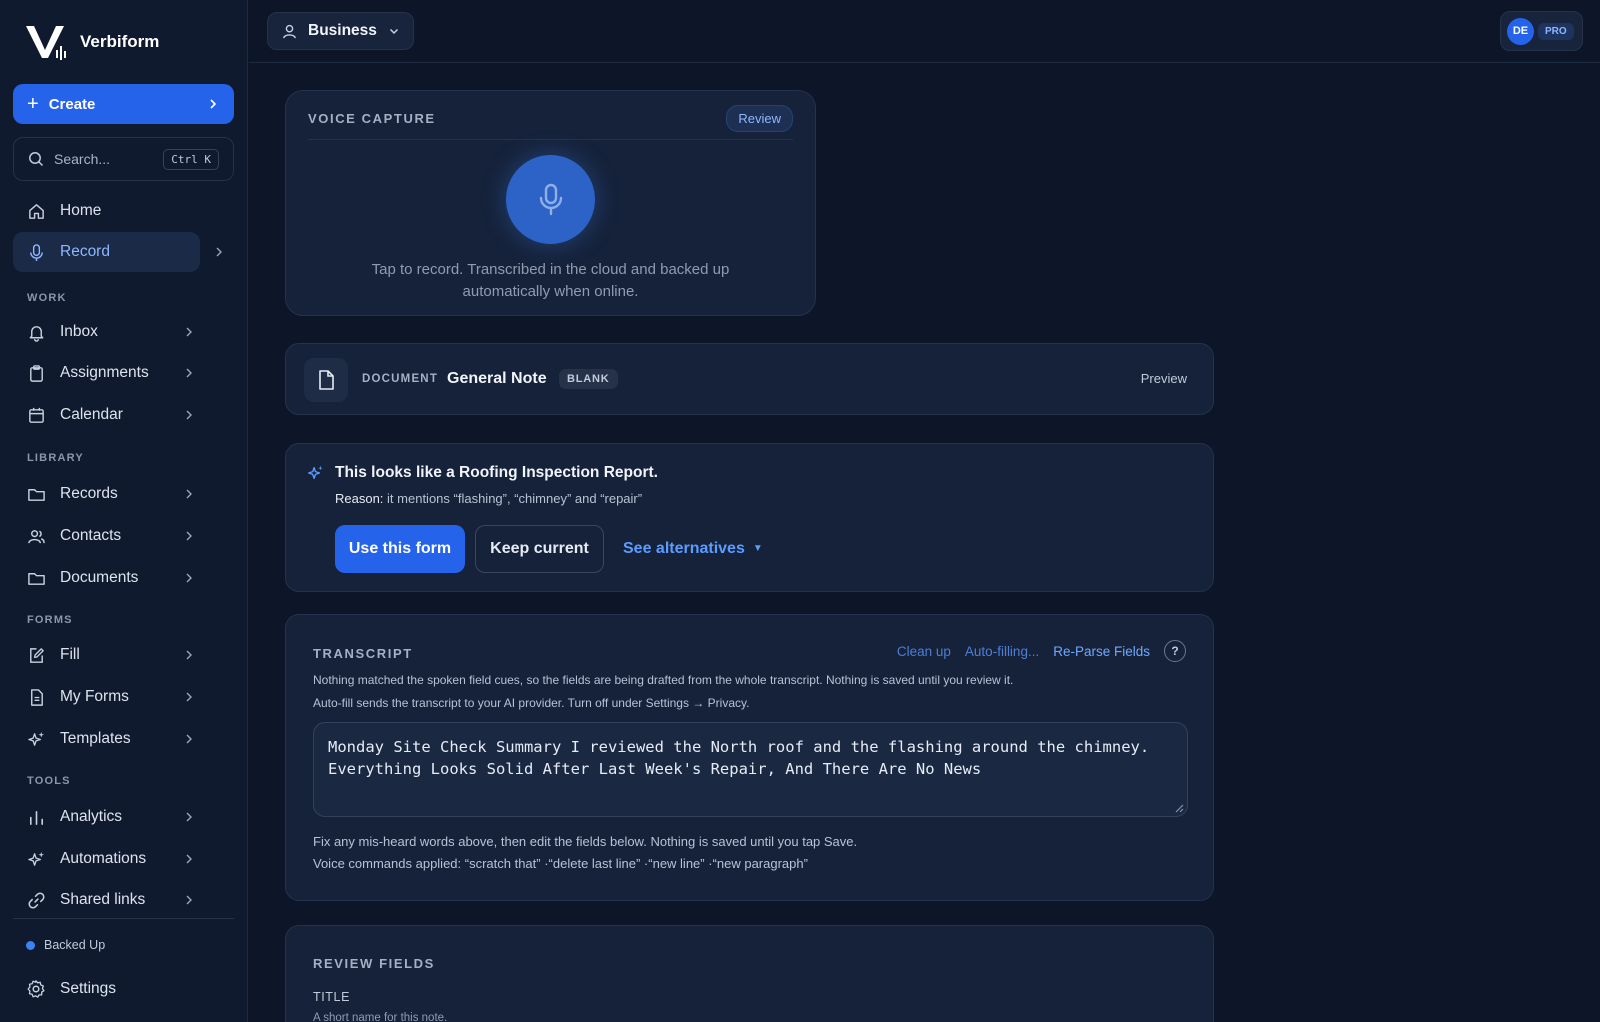 The image size is (1600, 1022). Describe the element at coordinates (123, 415) in the screenshot. I see `sidebar-item-calendar: Calendar` at that location.